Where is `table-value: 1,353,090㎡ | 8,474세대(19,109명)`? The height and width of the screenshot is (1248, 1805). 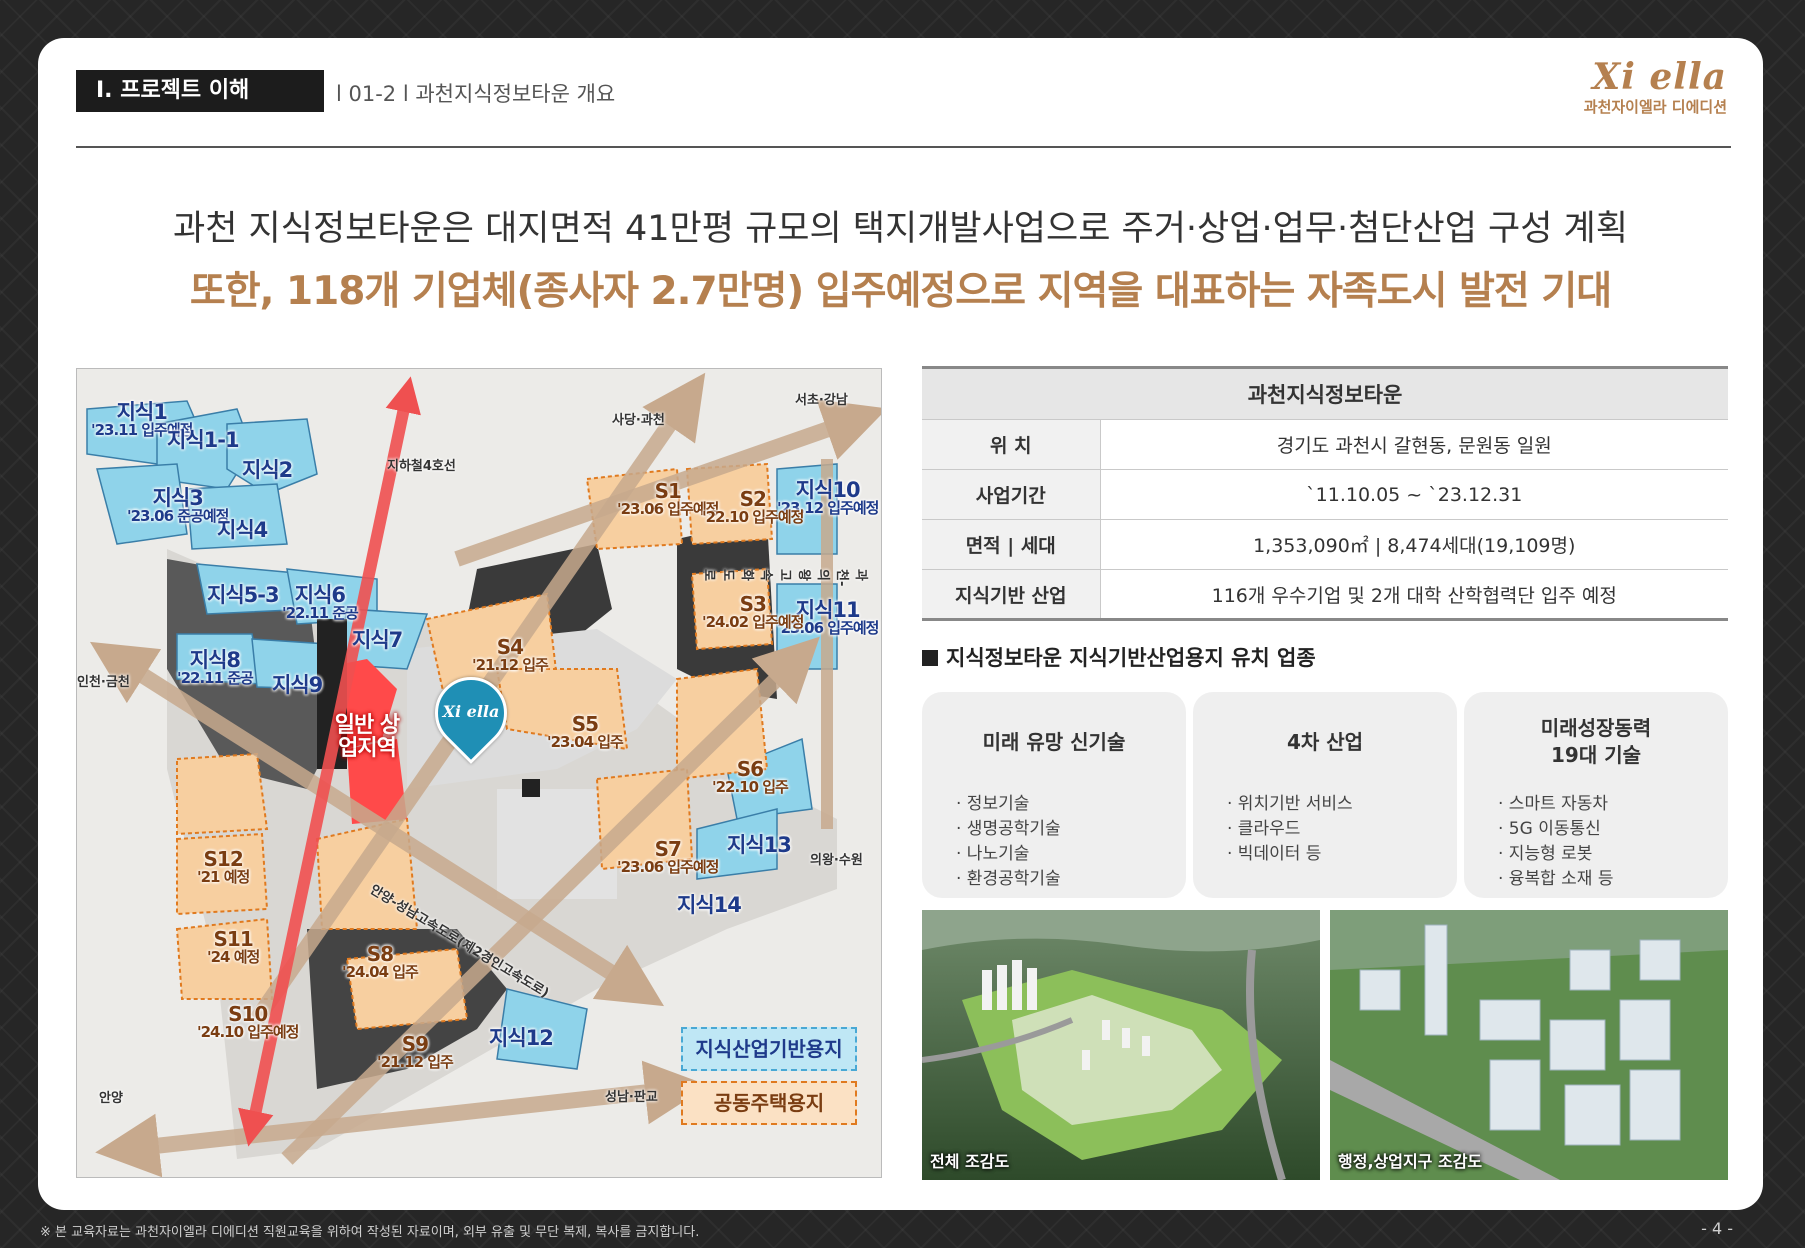
table-value: 1,353,090㎡ | 8,474세대(19,109명) is located at coordinates (1414, 544).